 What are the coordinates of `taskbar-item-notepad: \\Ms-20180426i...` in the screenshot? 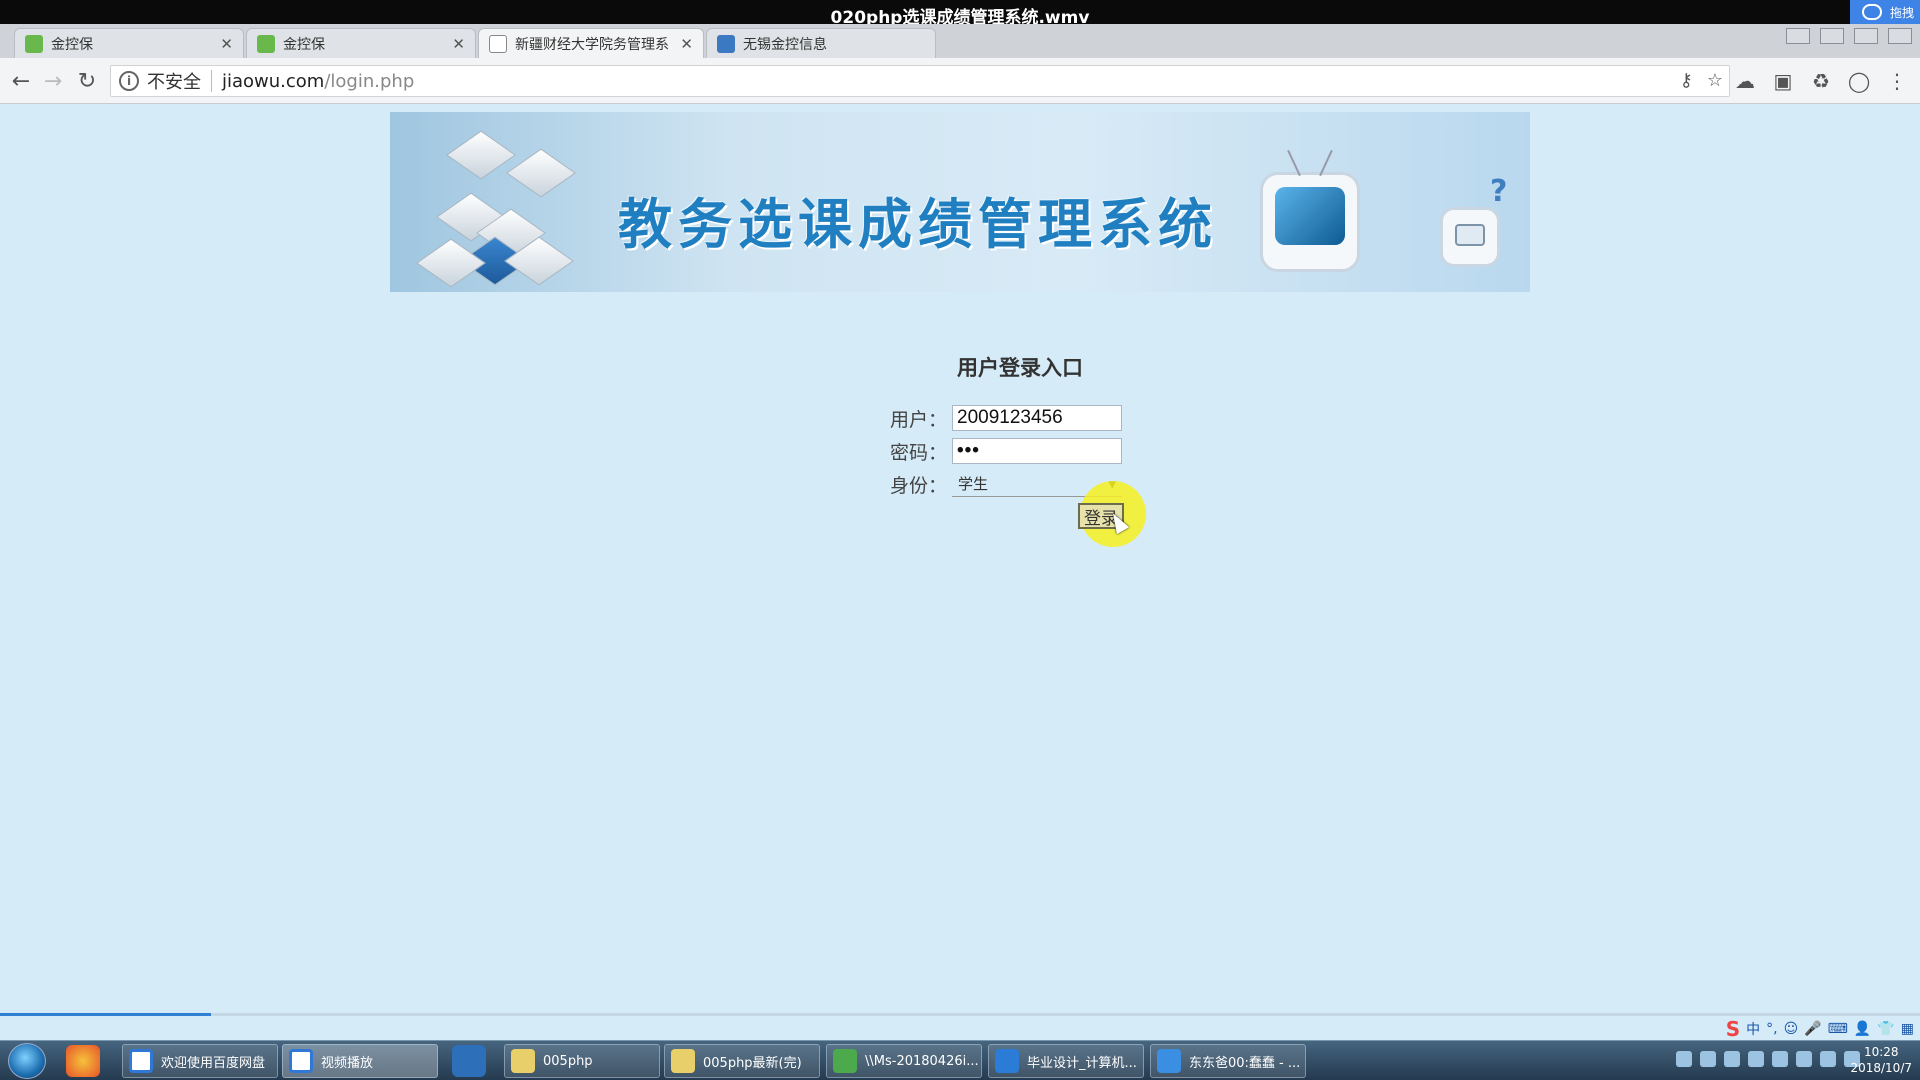 It's located at (904, 1061).